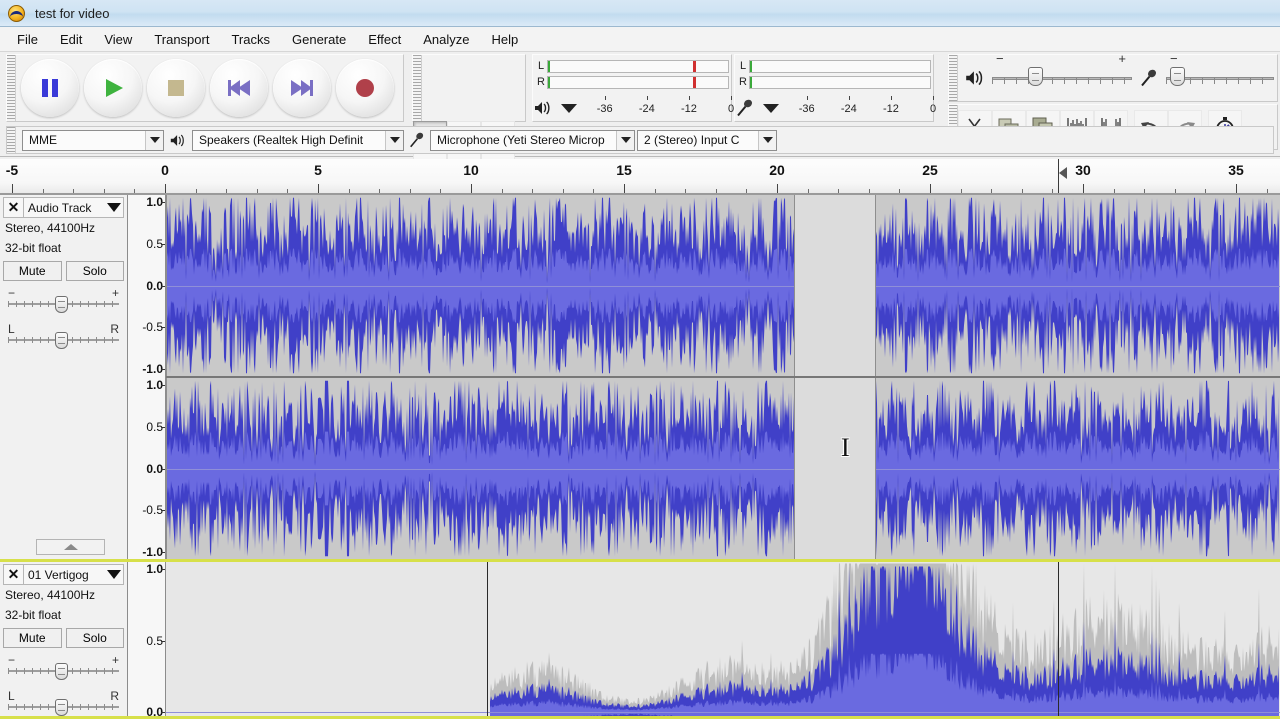 This screenshot has width=1280, height=720. What do you see at coordinates (11, 140) in the screenshot?
I see `device-toolbar-grip` at bounding box center [11, 140].